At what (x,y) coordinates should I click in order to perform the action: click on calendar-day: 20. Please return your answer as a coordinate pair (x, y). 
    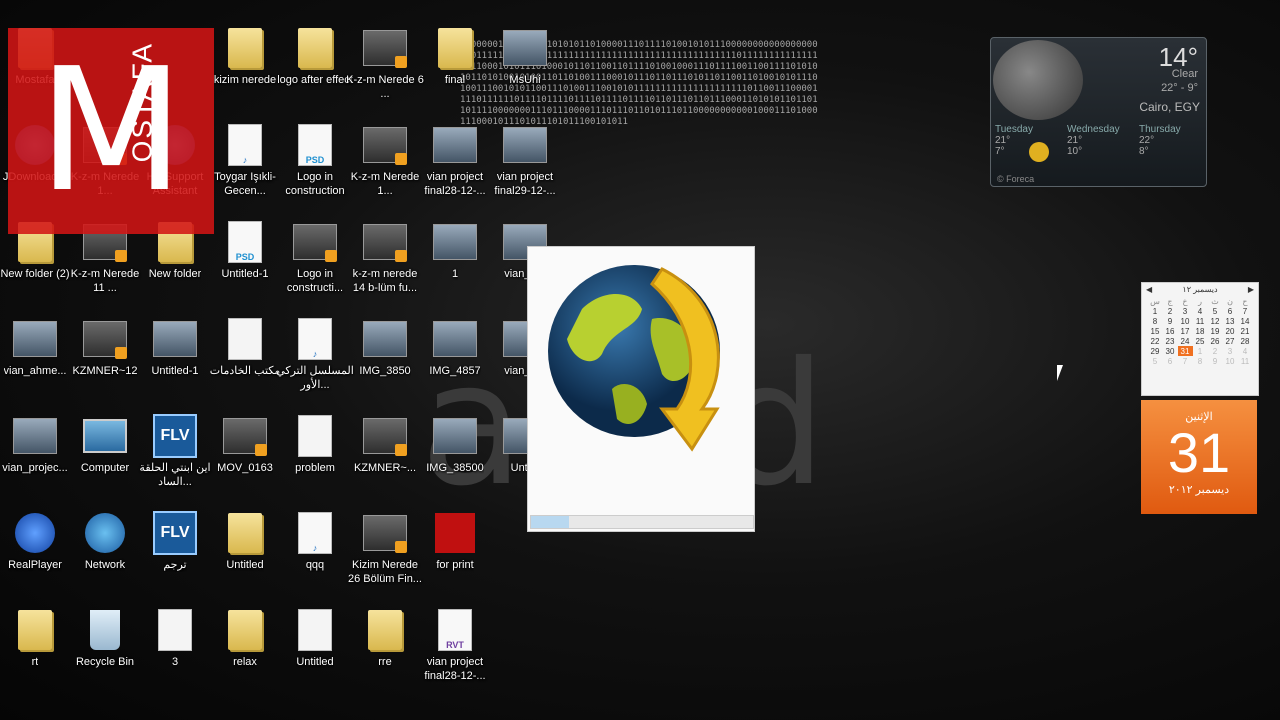
    Looking at the image, I should click on (1230, 331).